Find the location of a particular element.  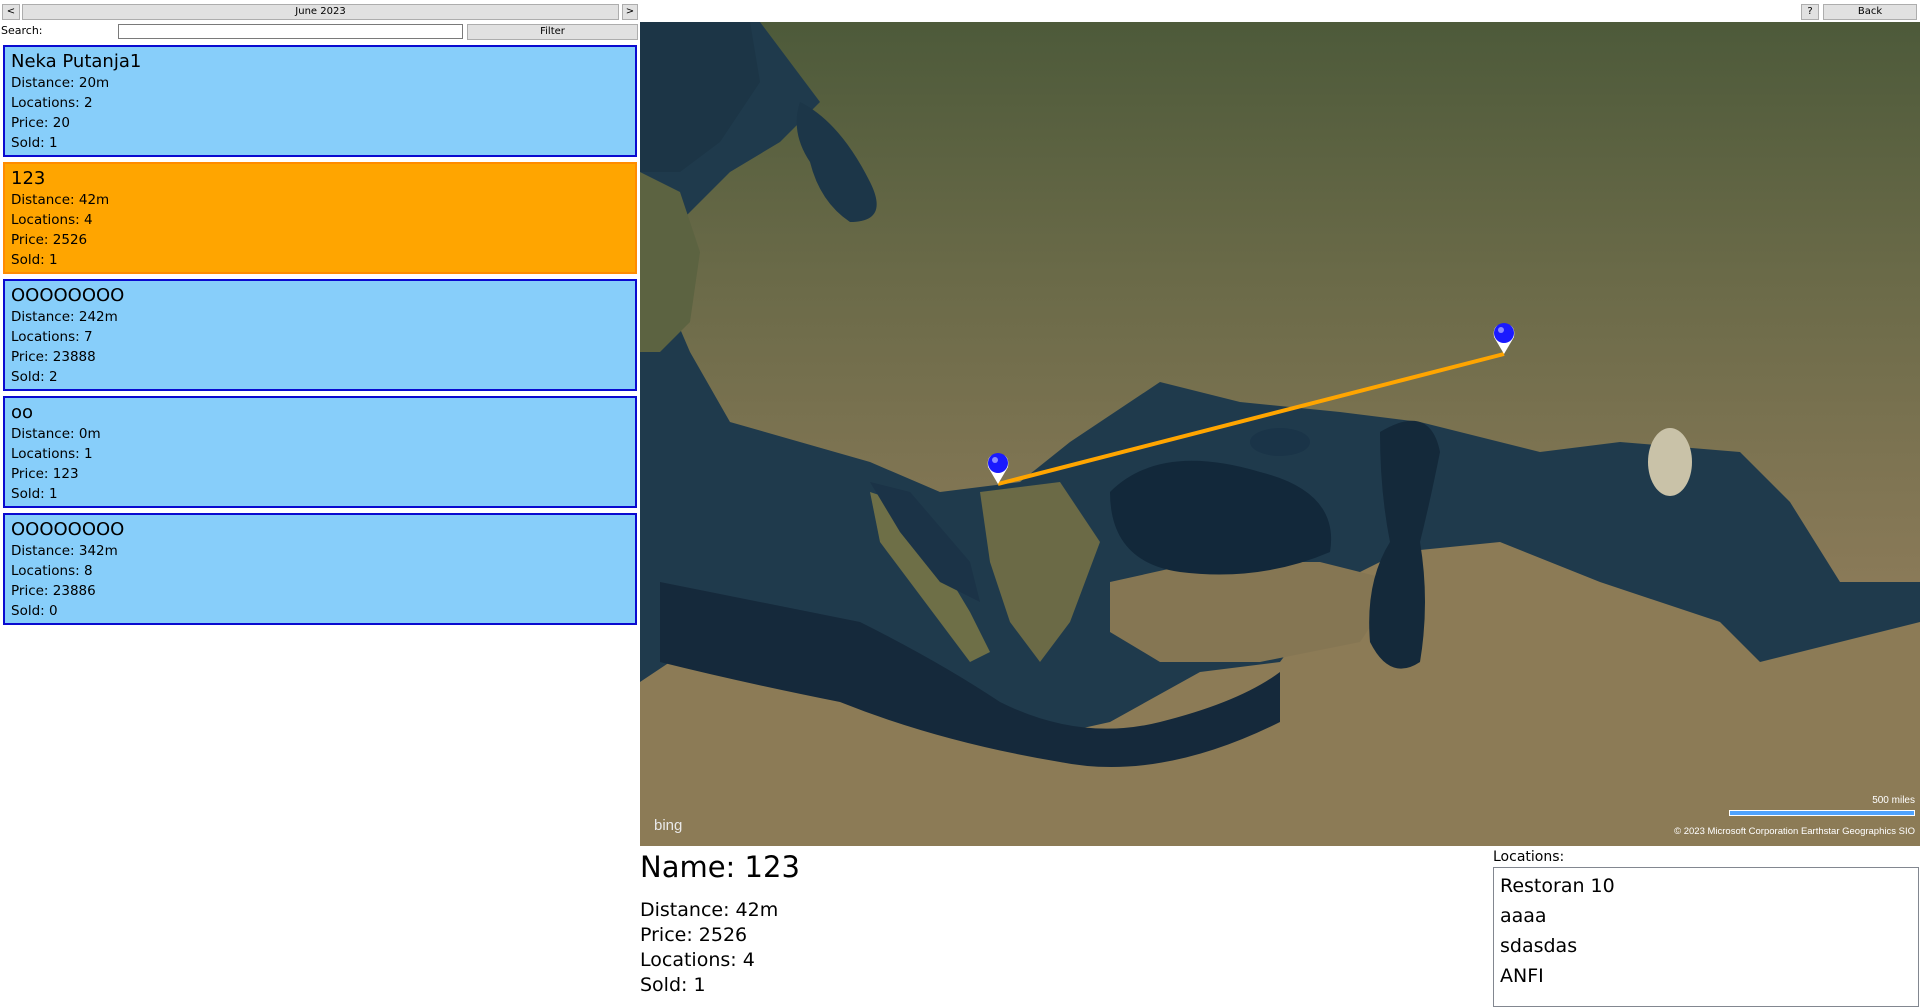

location-item: Restoran 10 is located at coordinates (1557, 886).